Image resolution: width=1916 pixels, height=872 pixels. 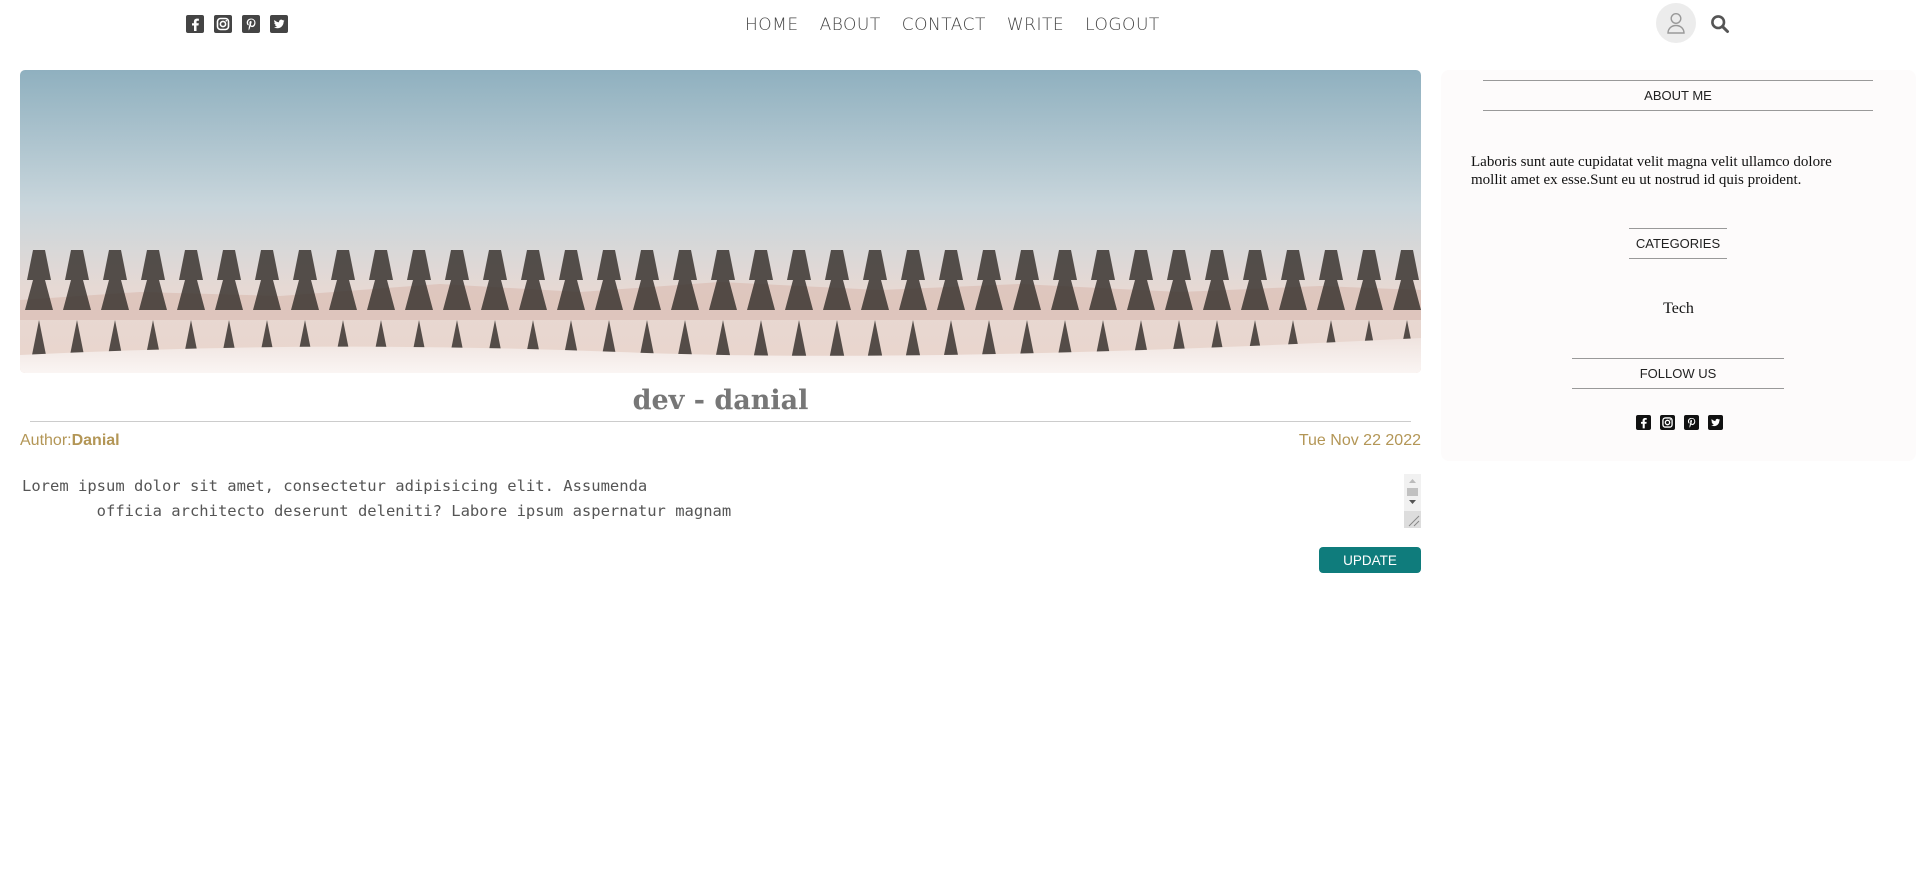 I want to click on about-me-title: ABOUT ME, so click(x=1678, y=95).